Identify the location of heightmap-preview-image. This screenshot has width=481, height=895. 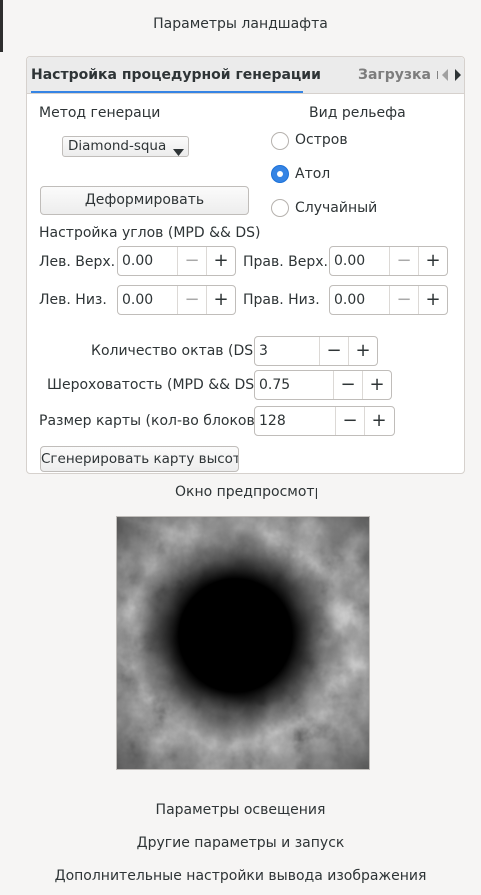
(243, 643).